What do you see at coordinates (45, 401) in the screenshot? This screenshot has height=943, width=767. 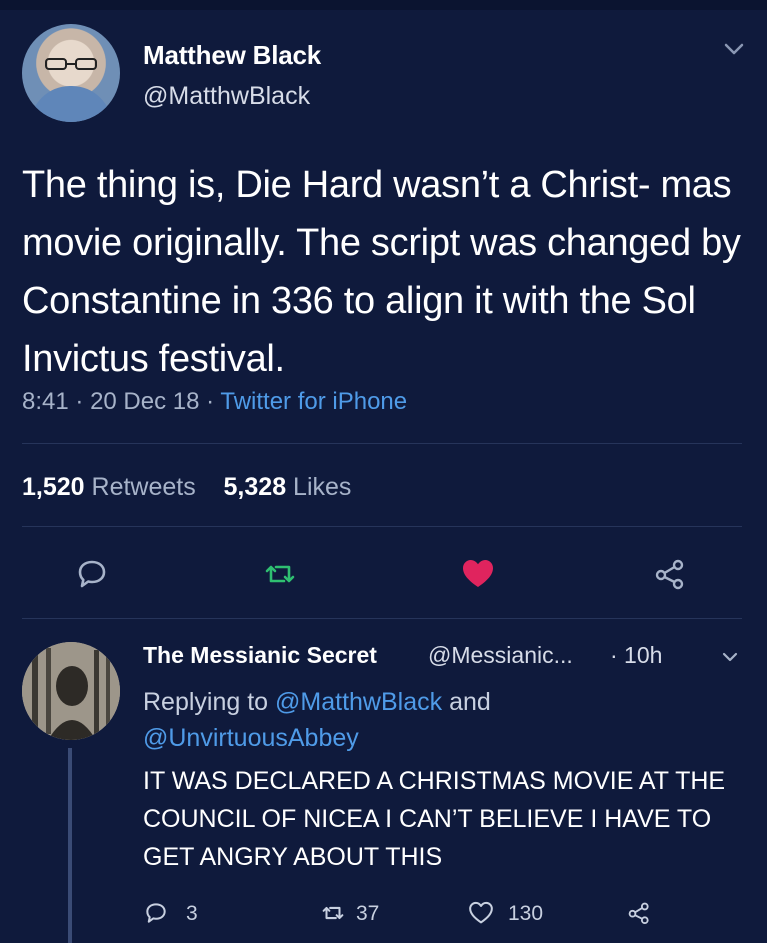 I see `tweet-time: 8:41` at bounding box center [45, 401].